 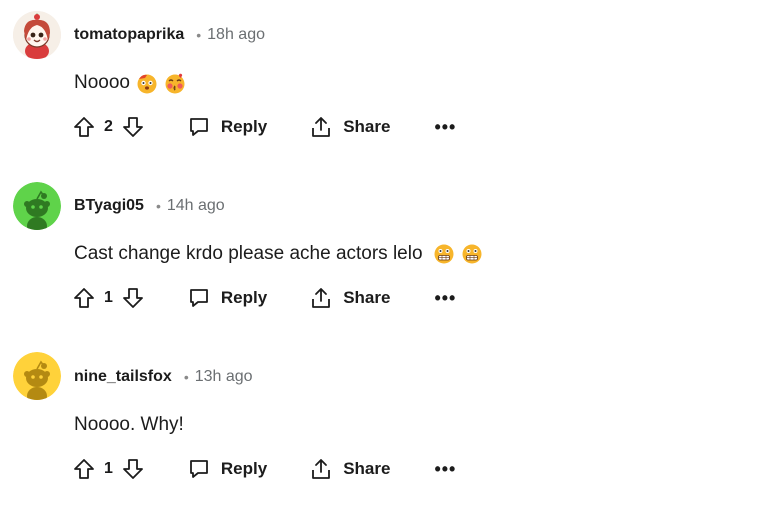 What do you see at coordinates (196, 206) in the screenshot?
I see `timestamp: 14h ago` at bounding box center [196, 206].